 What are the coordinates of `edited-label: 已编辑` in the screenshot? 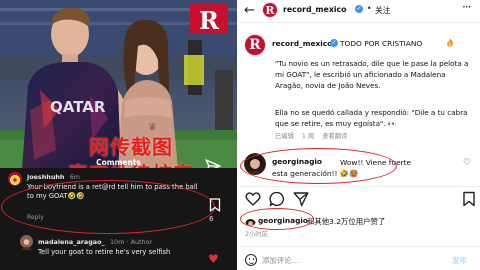 It's located at (284, 136).